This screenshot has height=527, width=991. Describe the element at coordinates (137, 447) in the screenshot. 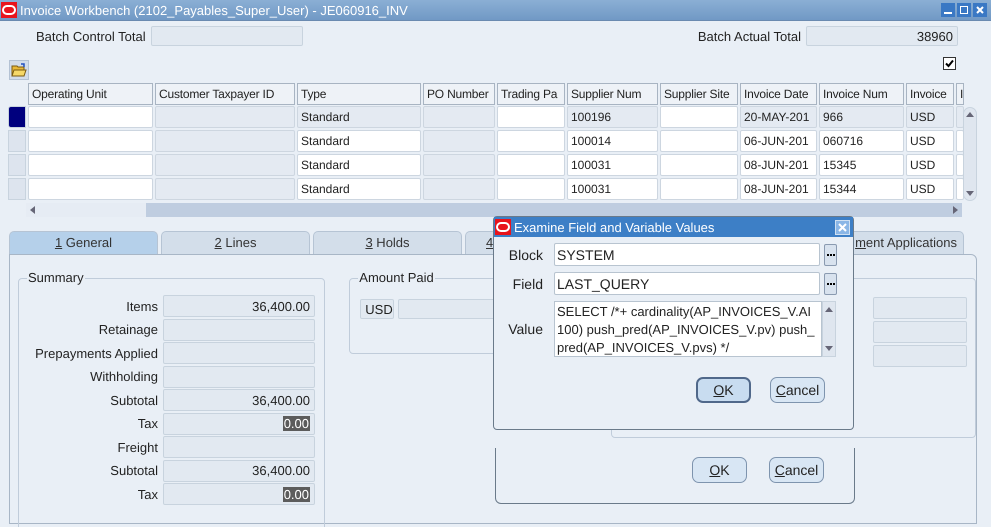

I see `field-label: Freight` at that location.